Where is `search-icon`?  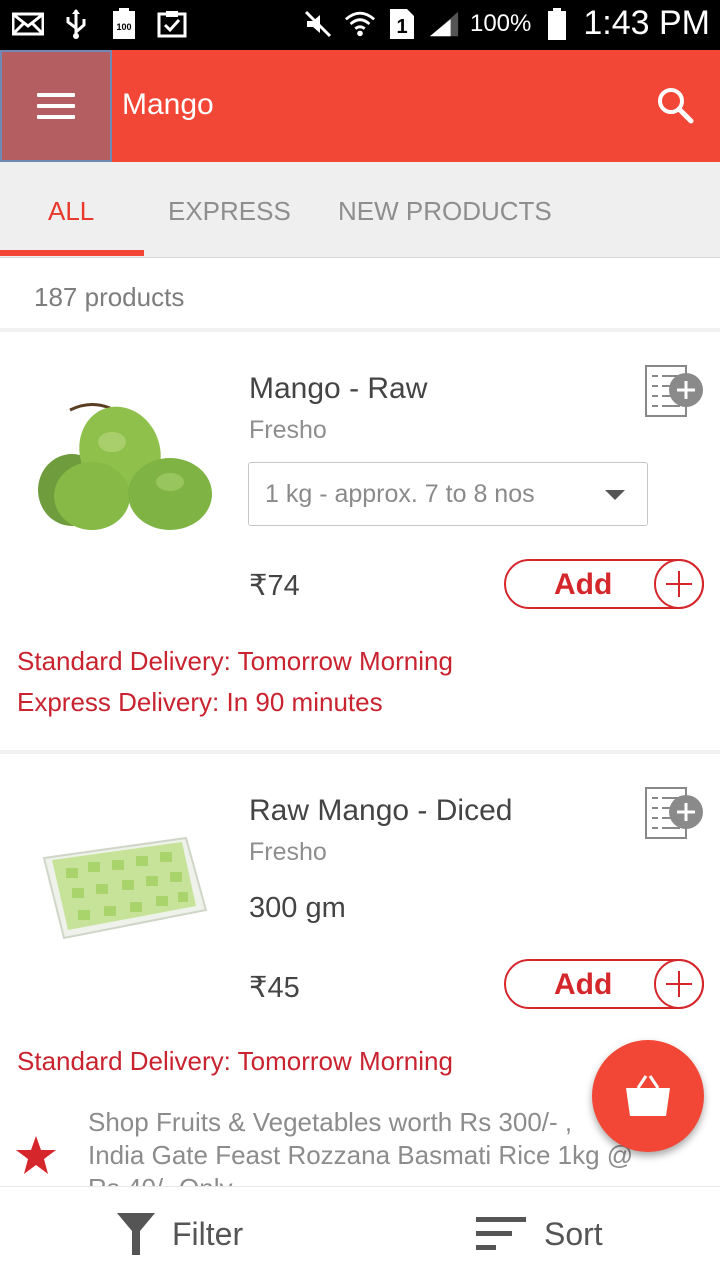
search-icon is located at coordinates (676, 106).